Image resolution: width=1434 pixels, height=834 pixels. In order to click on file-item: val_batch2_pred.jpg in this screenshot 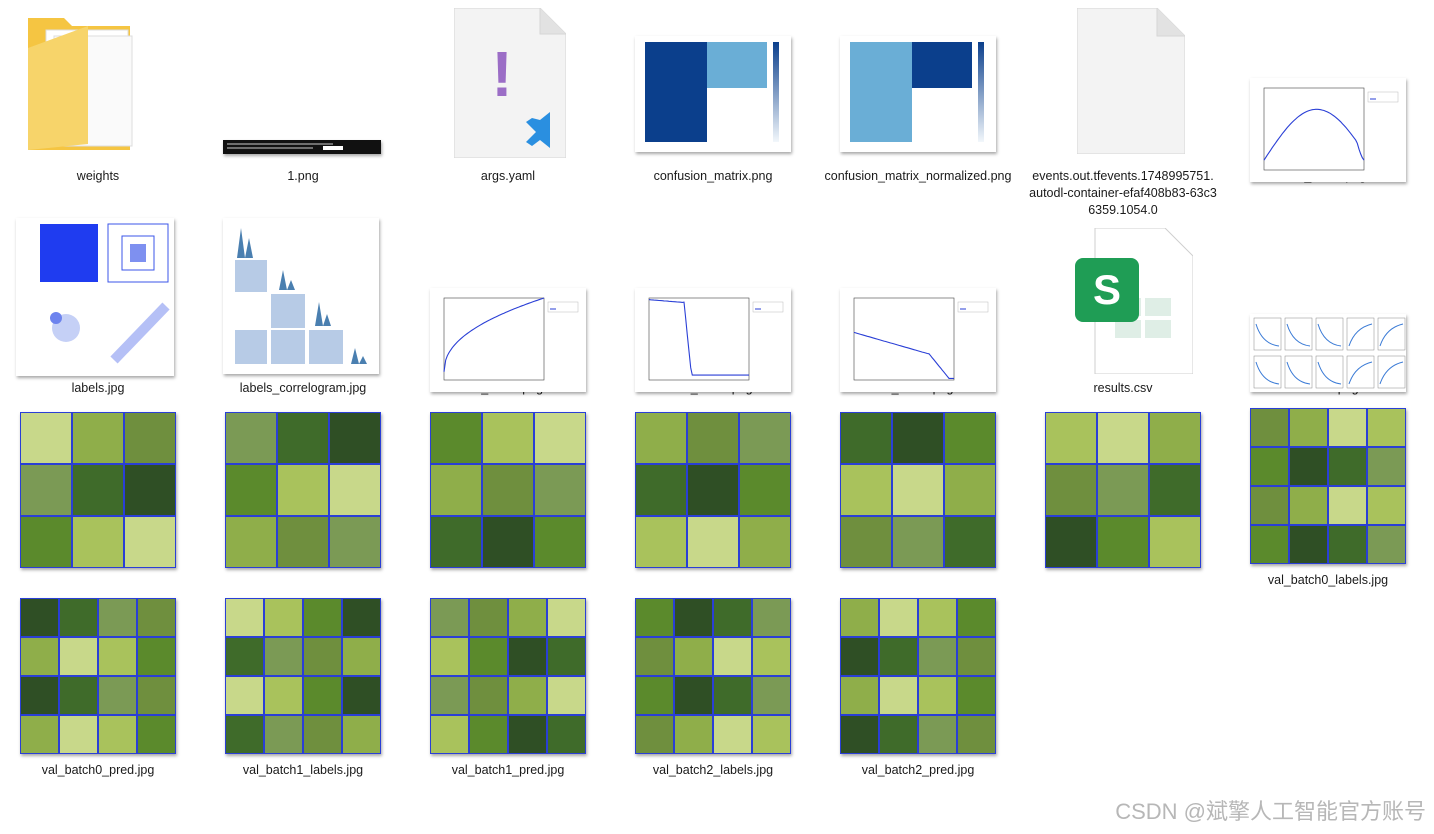, I will do `click(918, 688)`.